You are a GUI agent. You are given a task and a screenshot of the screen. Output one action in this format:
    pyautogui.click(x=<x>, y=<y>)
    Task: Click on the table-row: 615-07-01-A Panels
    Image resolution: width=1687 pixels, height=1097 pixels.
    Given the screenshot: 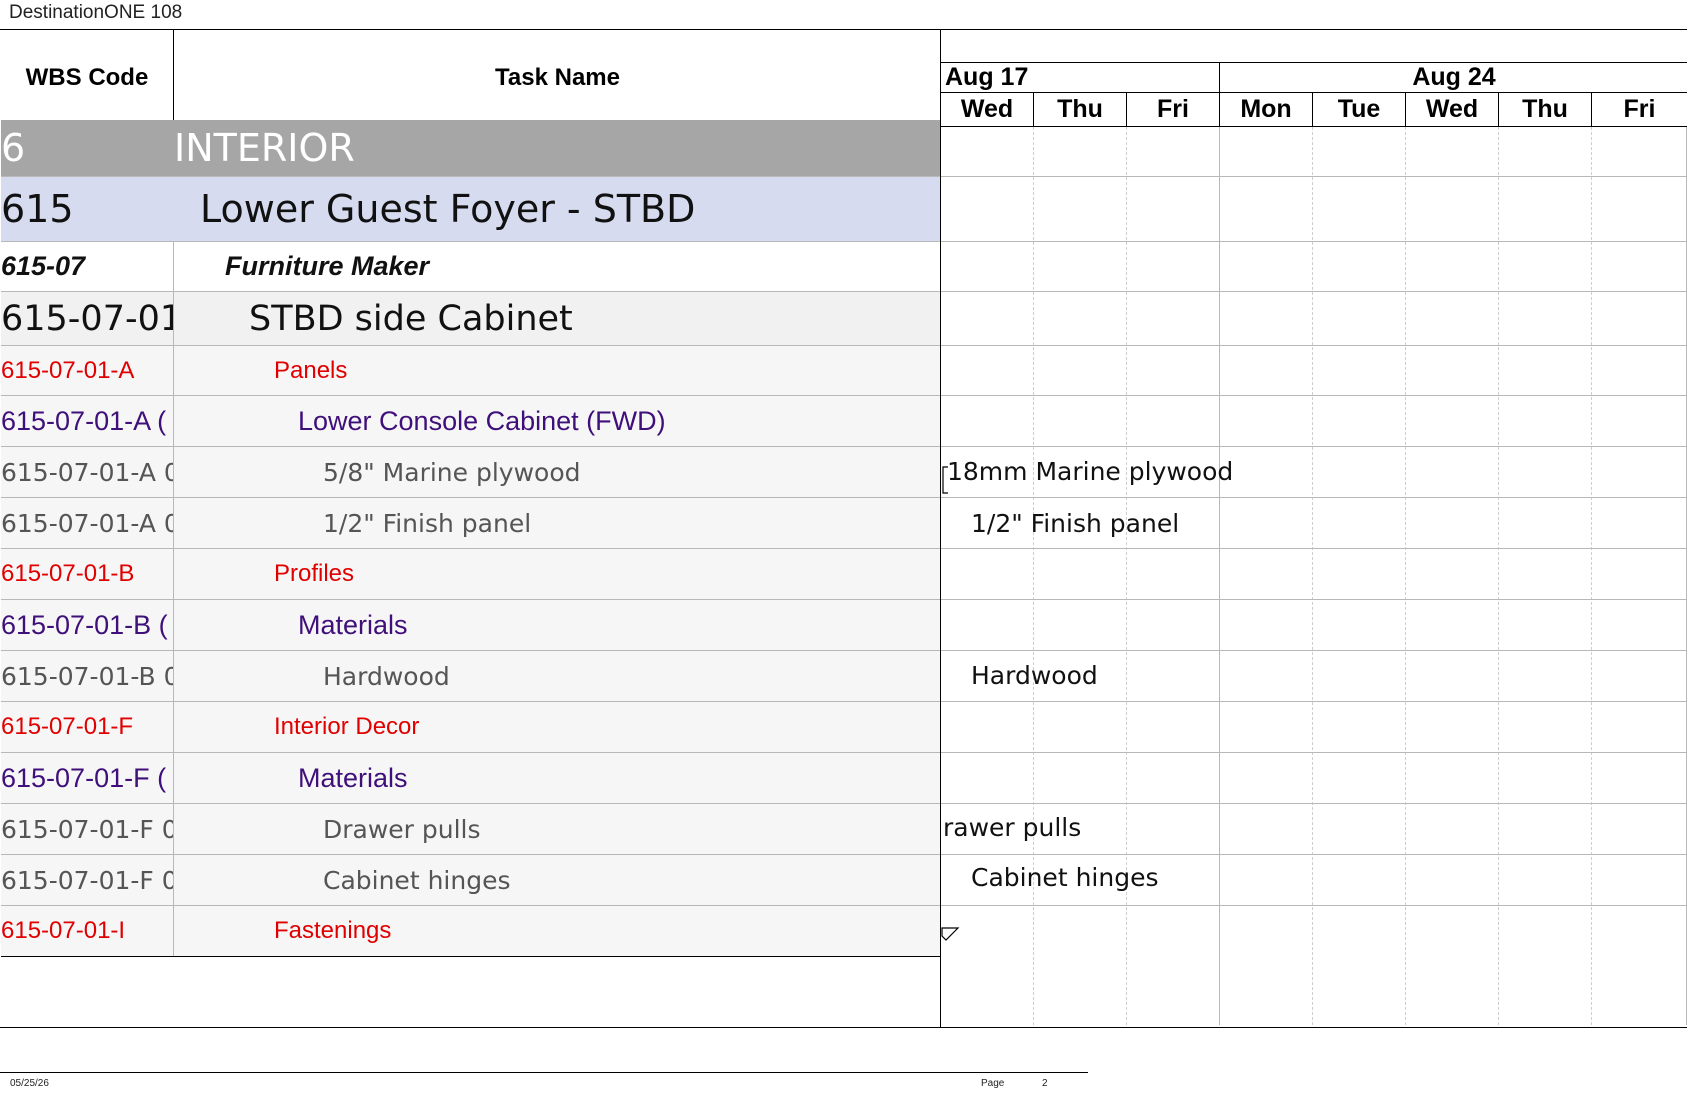 What is the action you would take?
    pyautogui.click(x=471, y=371)
    